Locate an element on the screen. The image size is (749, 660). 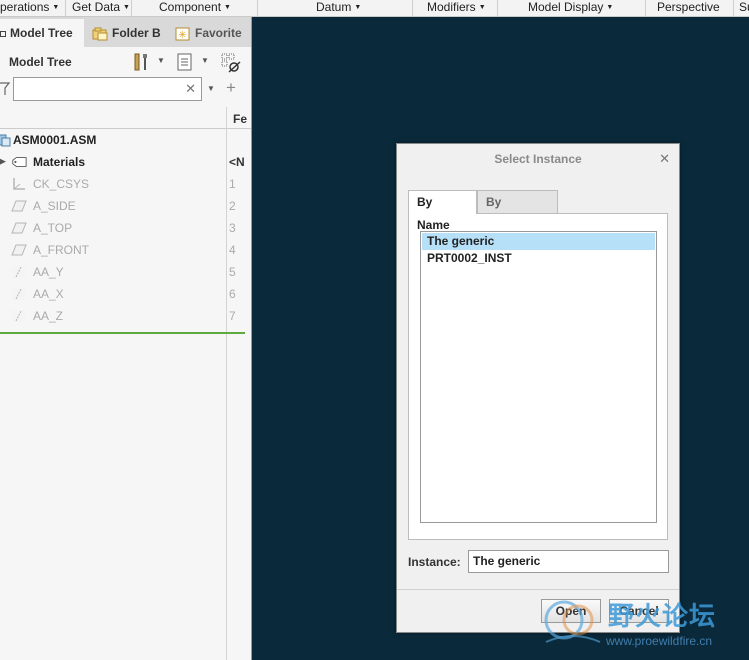
menu-perspective: Perspective is located at coordinates (690, 8).